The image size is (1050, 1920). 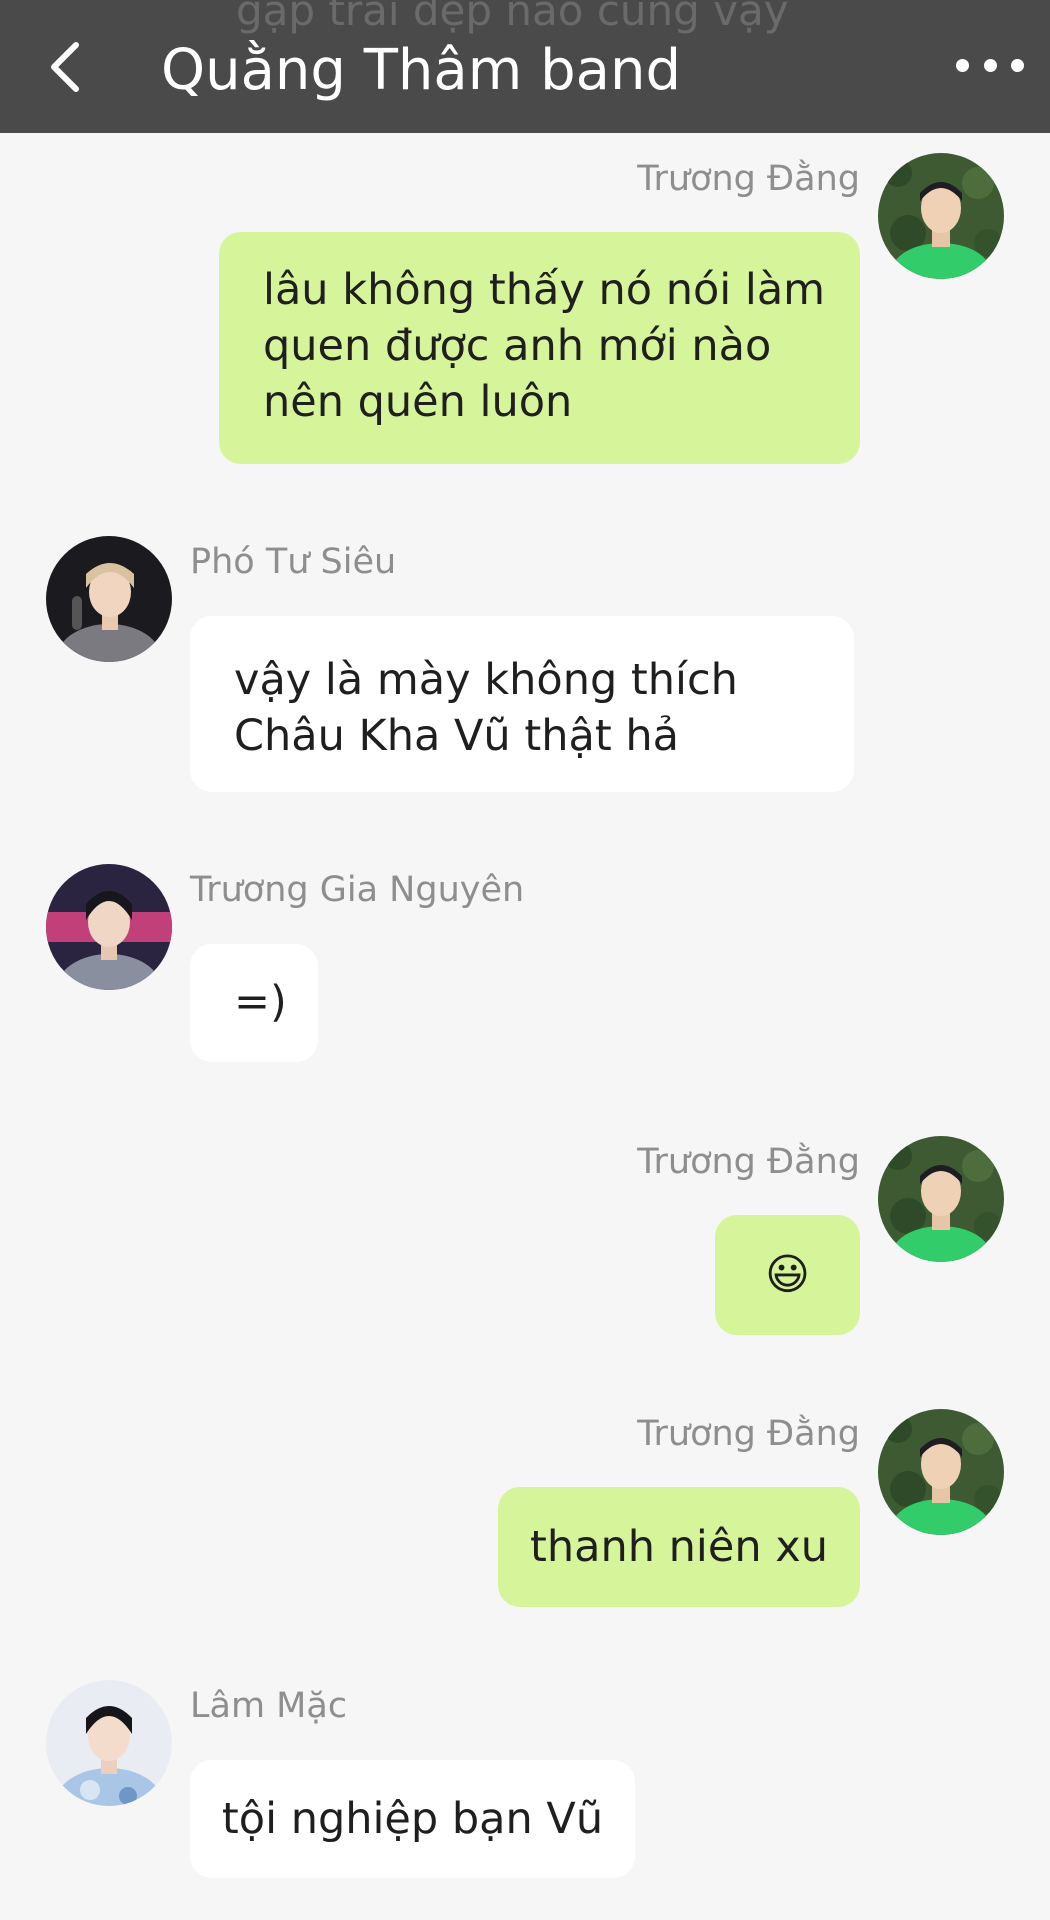 What do you see at coordinates (456, 736) in the screenshot?
I see `message-text-line: Châu Kha Vũ thật hả` at bounding box center [456, 736].